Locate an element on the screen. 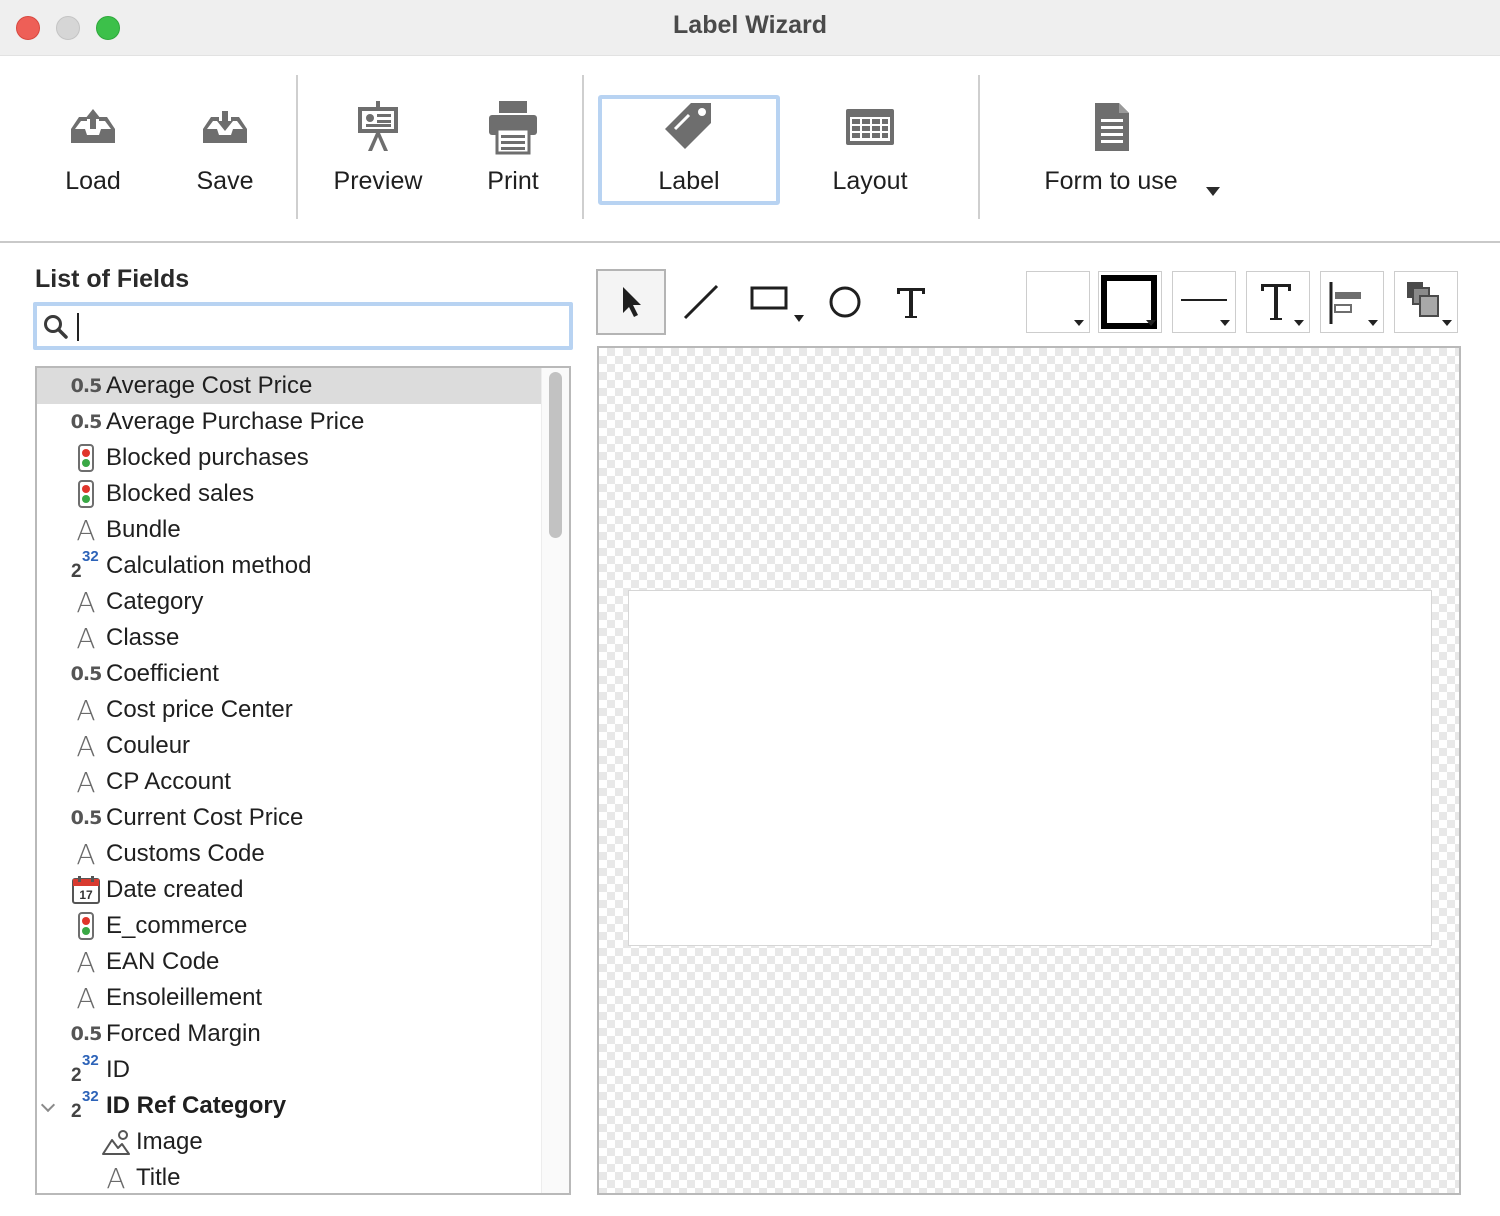 The height and width of the screenshot is (1216, 1500). list-item-label: Customs Code is located at coordinates (185, 853).